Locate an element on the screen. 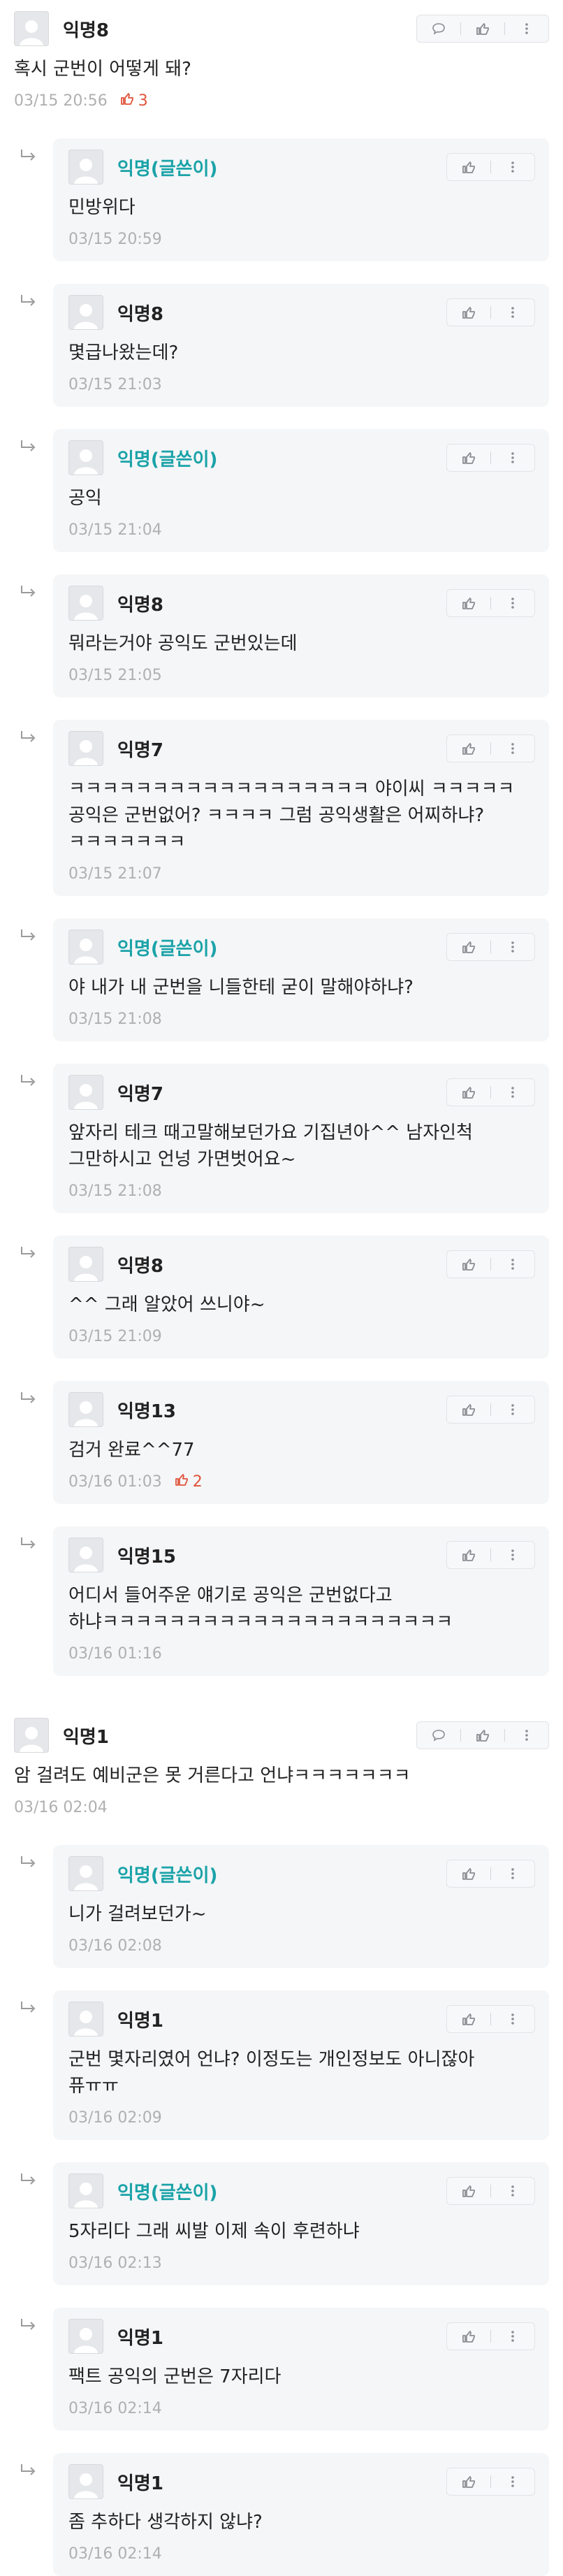 Image resolution: width=563 pixels, height=2576 pixels. comment-text: 군번 몇자리였어 언냐? 이정도는 개인정보도 아니잖아 퓨ㅠㅠ is located at coordinates (271, 2073).